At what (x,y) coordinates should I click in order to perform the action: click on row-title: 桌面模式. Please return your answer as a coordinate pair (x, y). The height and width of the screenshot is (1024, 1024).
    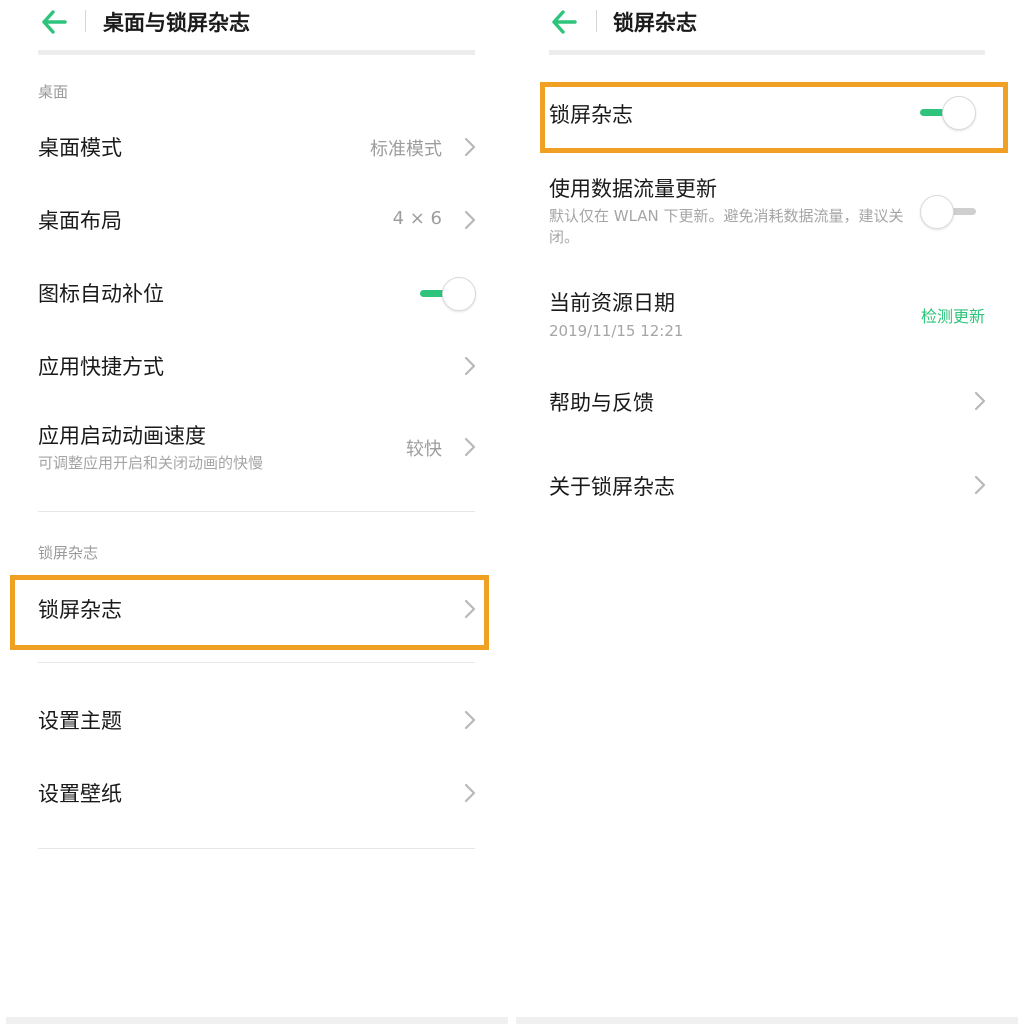
    Looking at the image, I should click on (80, 147).